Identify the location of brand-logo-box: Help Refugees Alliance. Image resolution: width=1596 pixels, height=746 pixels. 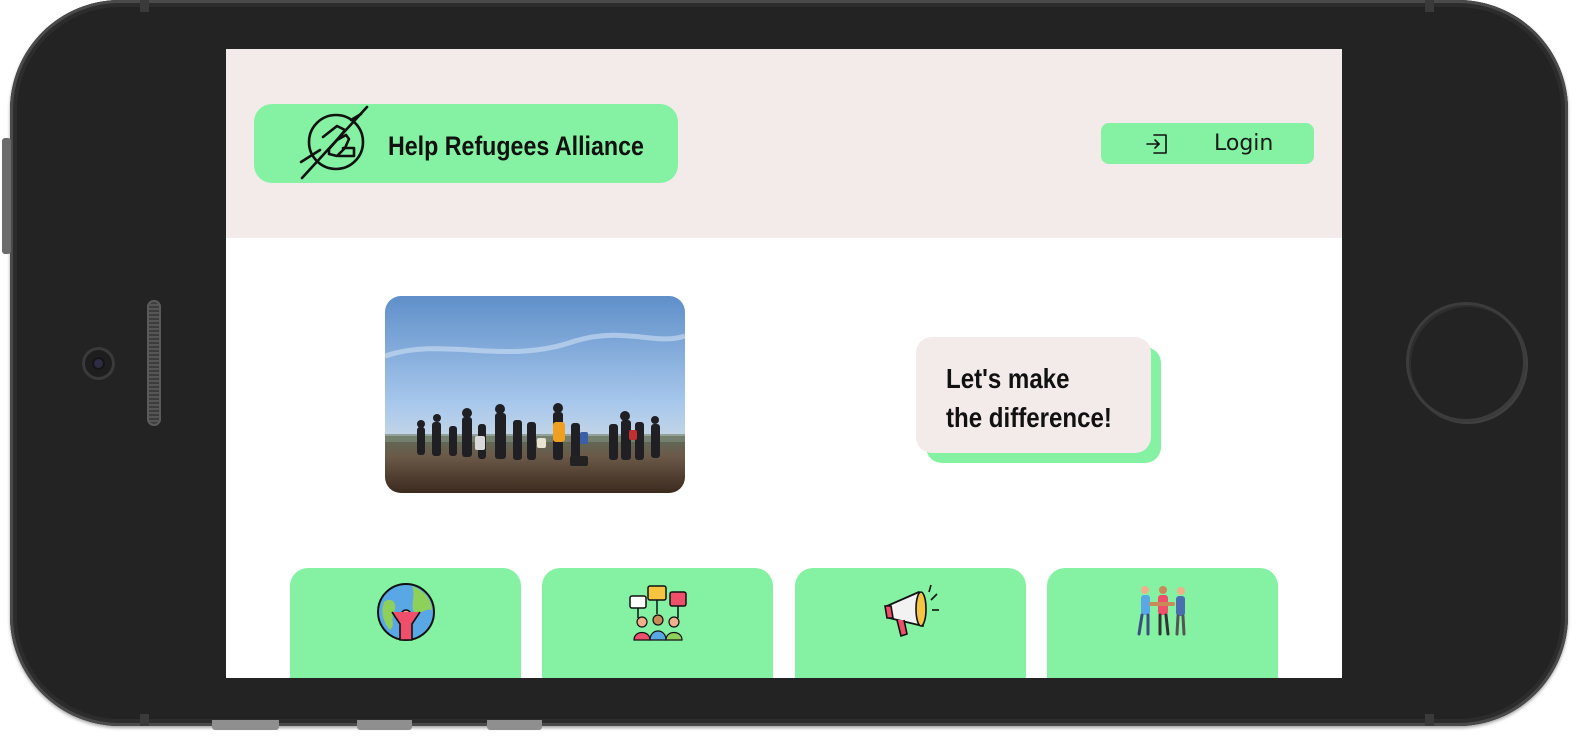
(466, 143).